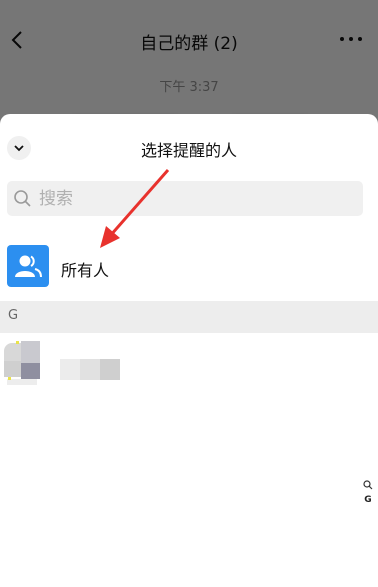 Image resolution: width=378 pixels, height=587 pixels. What do you see at coordinates (368, 485) in the screenshot?
I see `index-search-icon` at bounding box center [368, 485].